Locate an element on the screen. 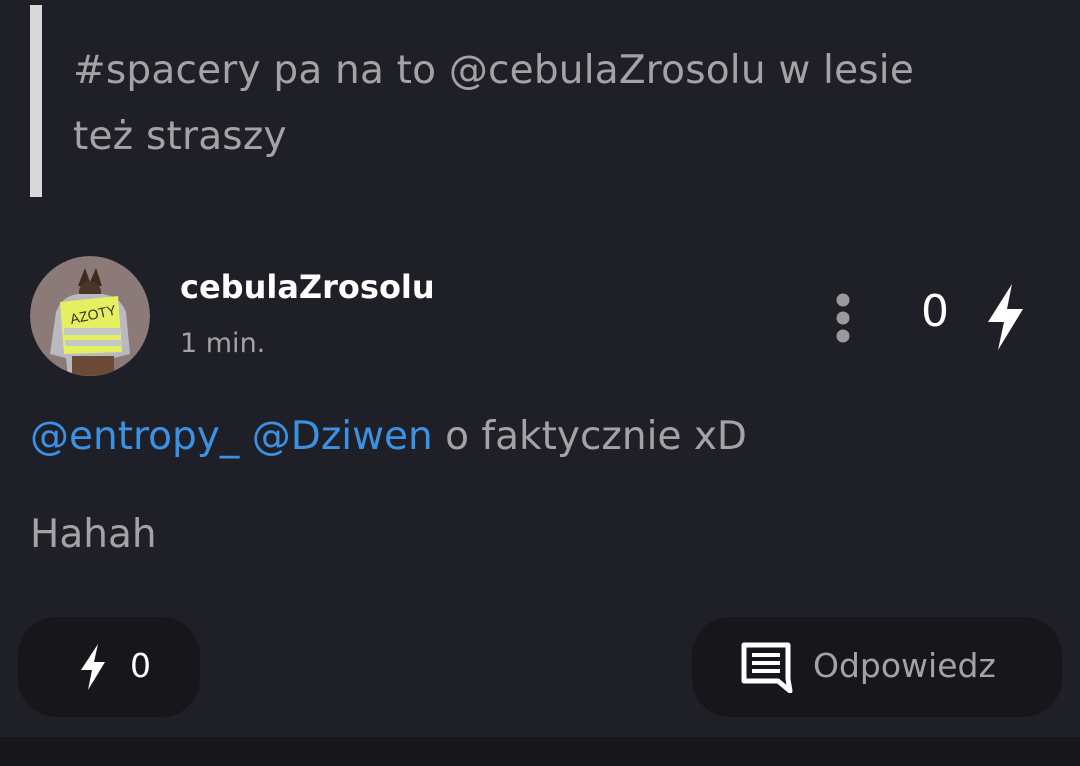 The width and height of the screenshot is (1080, 766). more-vertical-icon is located at coordinates (843, 318).